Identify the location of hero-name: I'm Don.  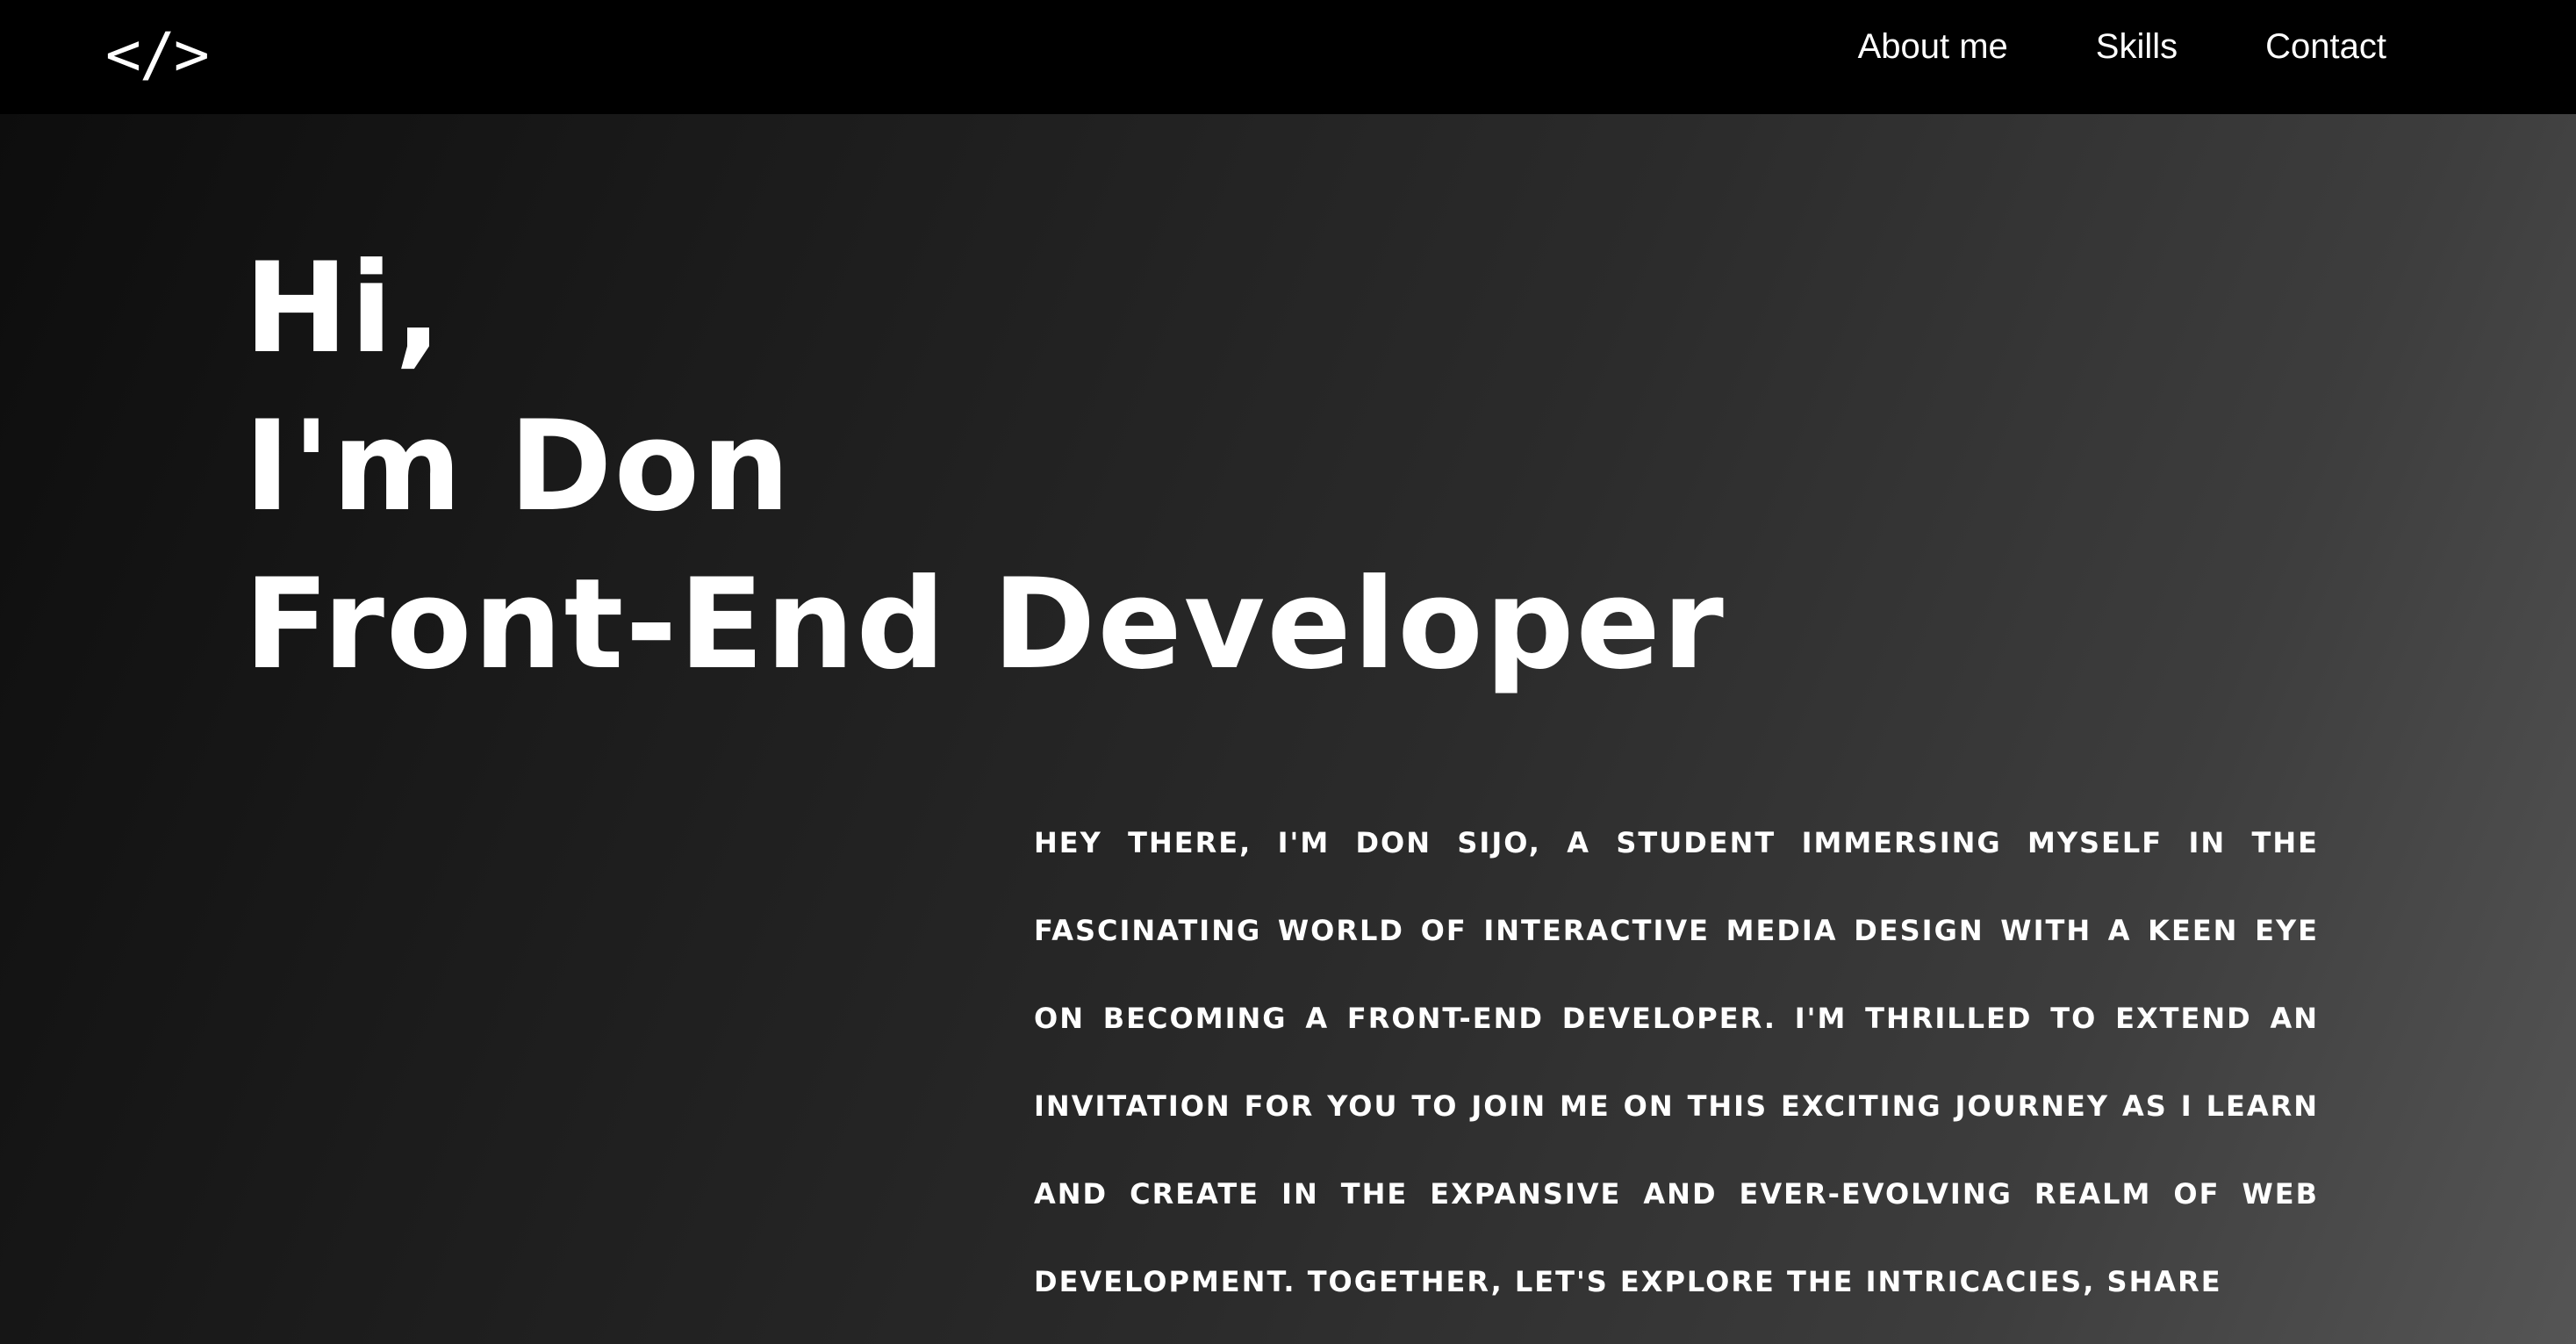
(519, 466).